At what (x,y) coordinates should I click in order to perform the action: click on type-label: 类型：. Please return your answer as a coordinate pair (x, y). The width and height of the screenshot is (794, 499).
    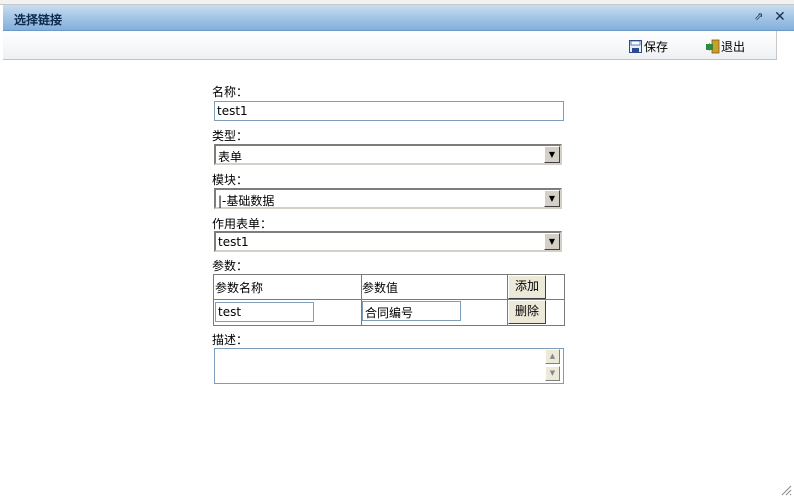
    Looking at the image, I should click on (230, 136).